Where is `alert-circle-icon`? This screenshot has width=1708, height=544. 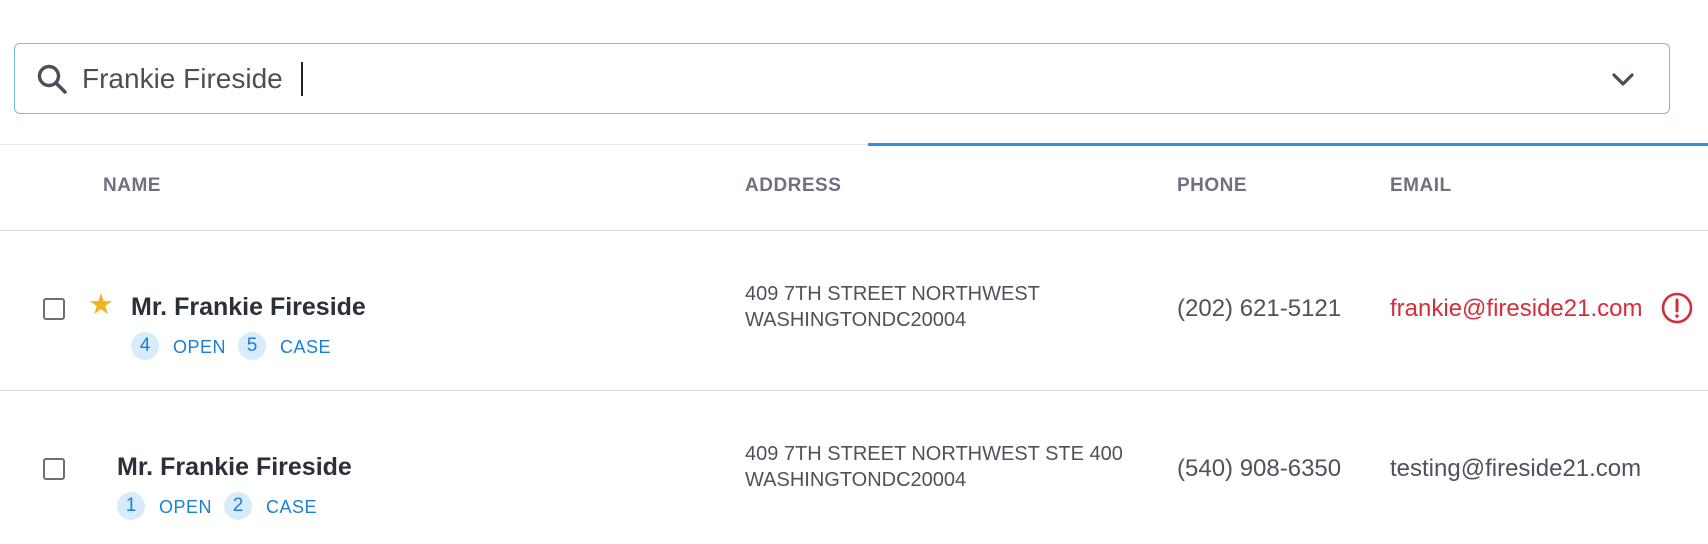
alert-circle-icon is located at coordinates (1677, 308).